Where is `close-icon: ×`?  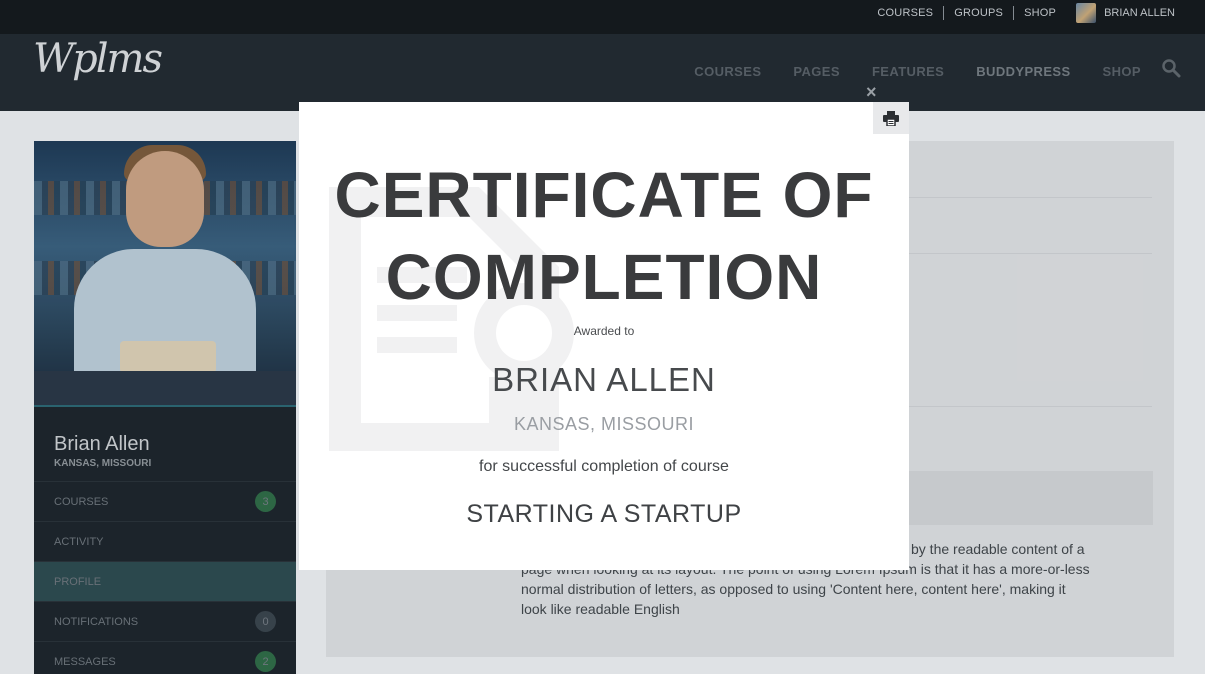 close-icon: × is located at coordinates (871, 92).